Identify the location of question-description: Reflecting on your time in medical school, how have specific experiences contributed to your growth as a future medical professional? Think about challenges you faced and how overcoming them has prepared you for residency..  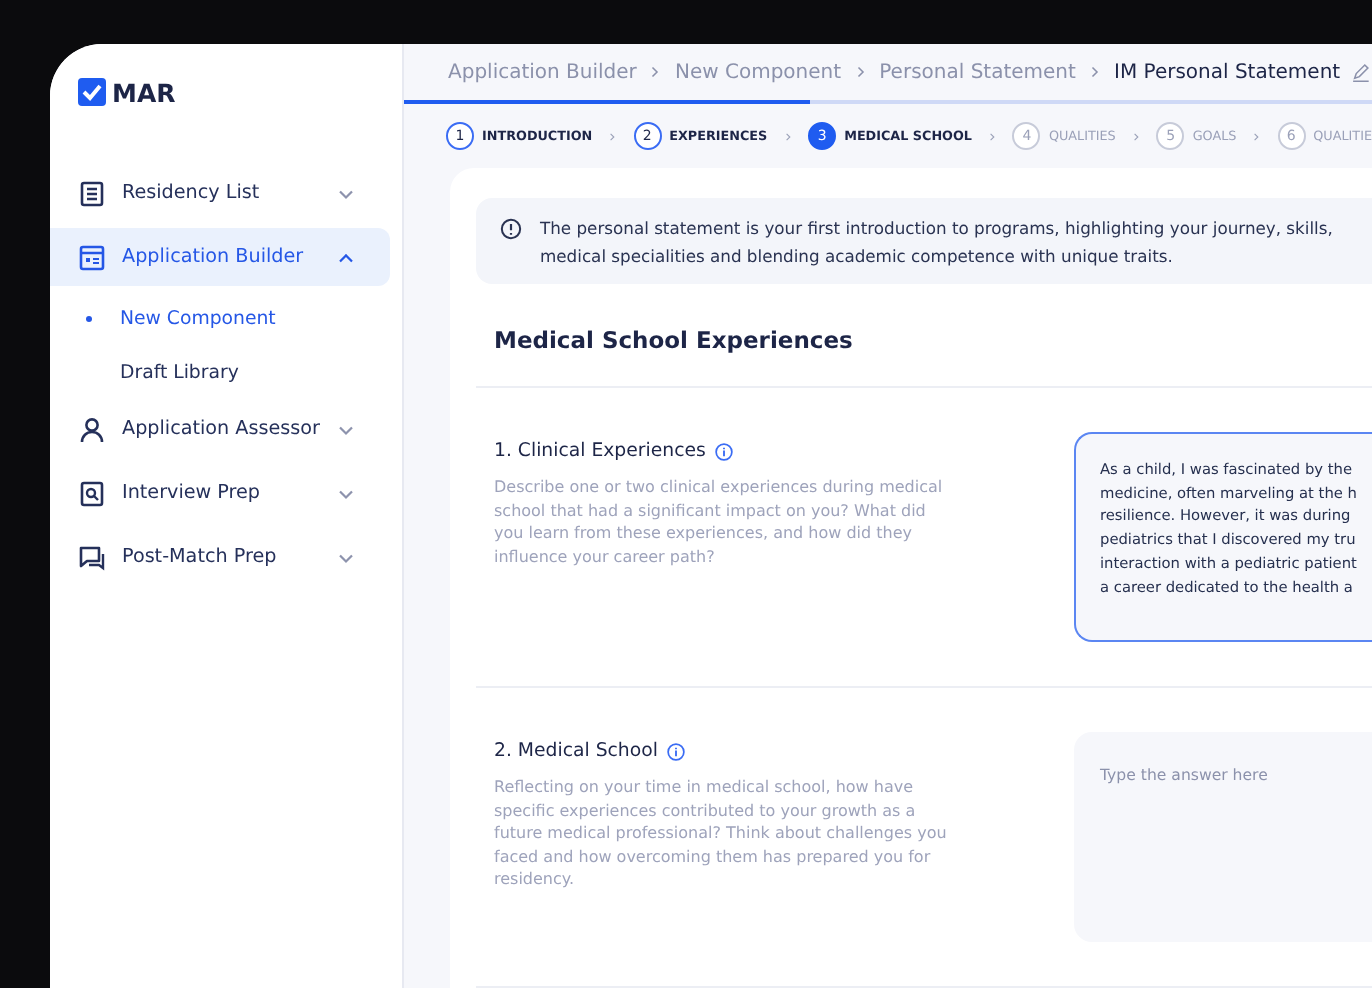
(721, 834).